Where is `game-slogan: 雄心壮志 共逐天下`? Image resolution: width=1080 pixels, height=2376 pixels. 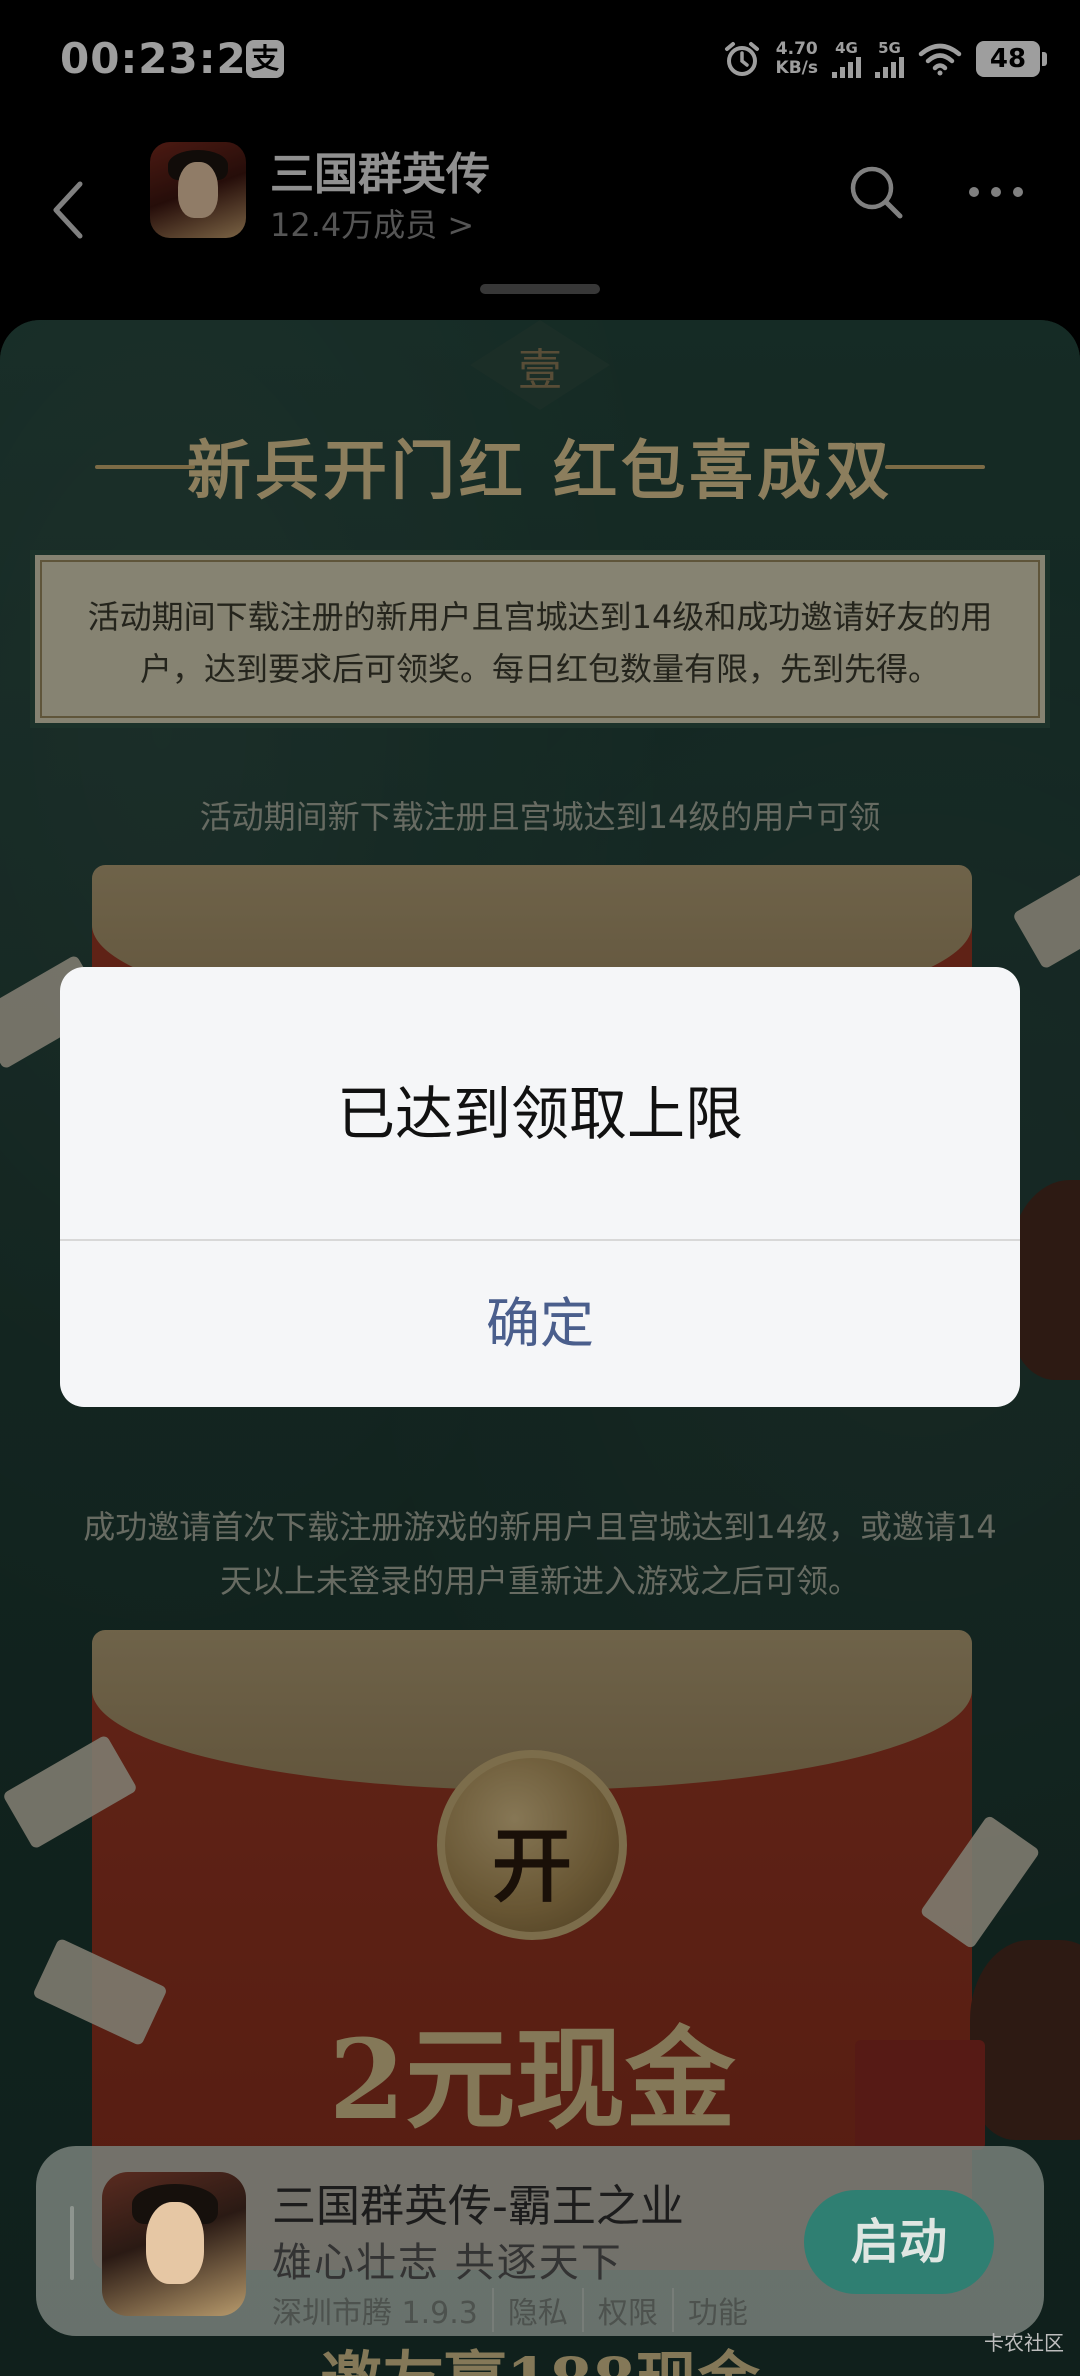 game-slogan: 雄心壮志 共逐天下 is located at coordinates (447, 2263).